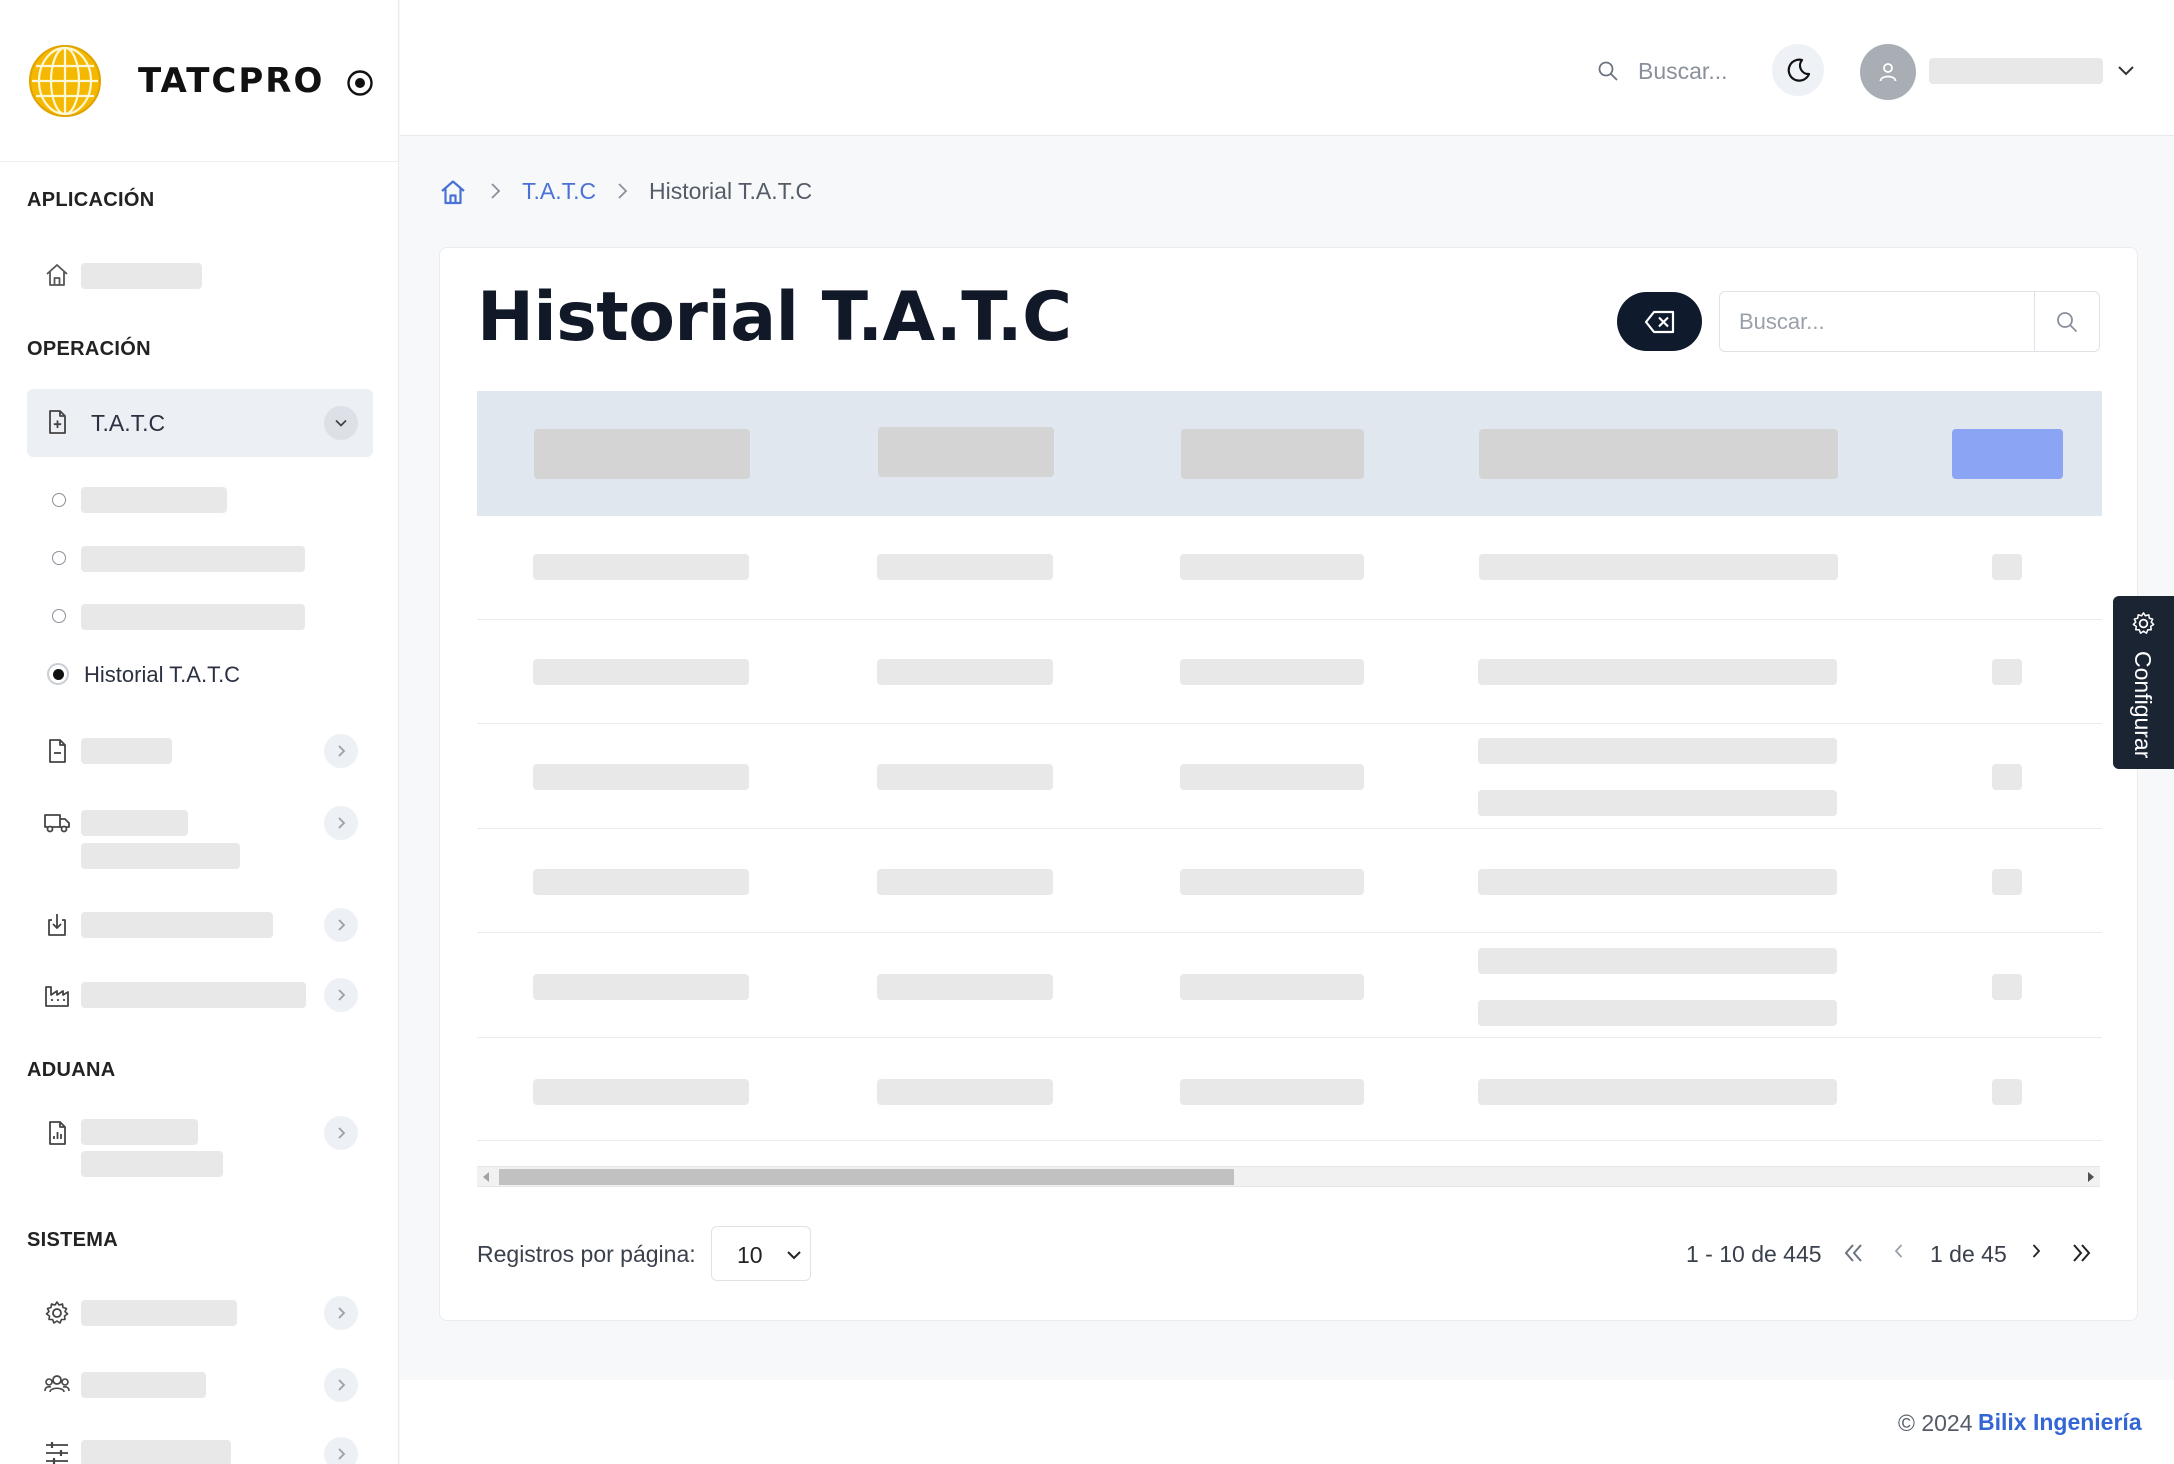  Describe the element at coordinates (2143, 682) in the screenshot. I see `configure-tab: Configurar` at that location.